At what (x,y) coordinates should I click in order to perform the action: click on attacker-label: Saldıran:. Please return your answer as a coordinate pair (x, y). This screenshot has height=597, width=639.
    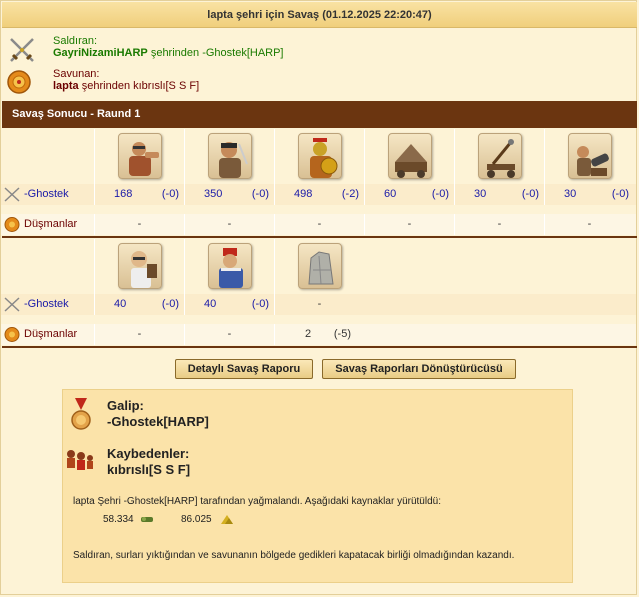
    Looking at the image, I should click on (75, 41).